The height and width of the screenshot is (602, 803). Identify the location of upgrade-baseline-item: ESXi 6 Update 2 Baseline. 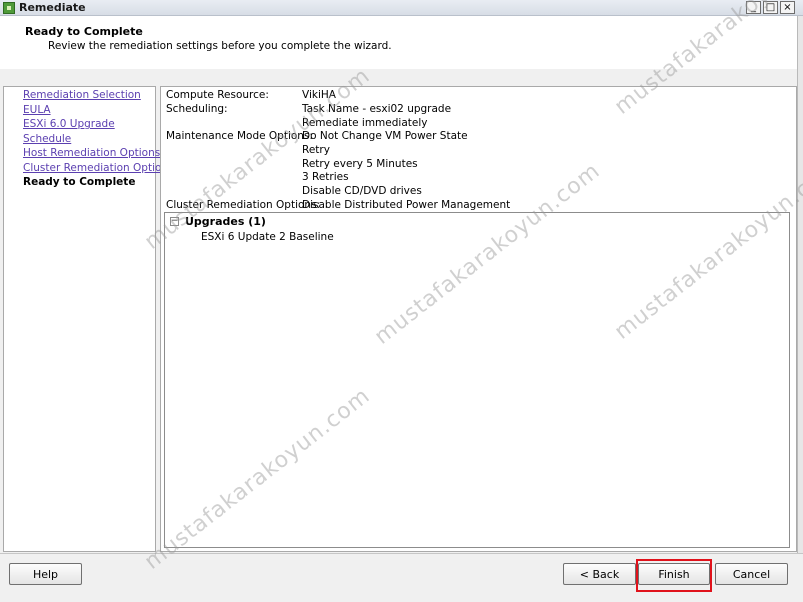
(267, 237).